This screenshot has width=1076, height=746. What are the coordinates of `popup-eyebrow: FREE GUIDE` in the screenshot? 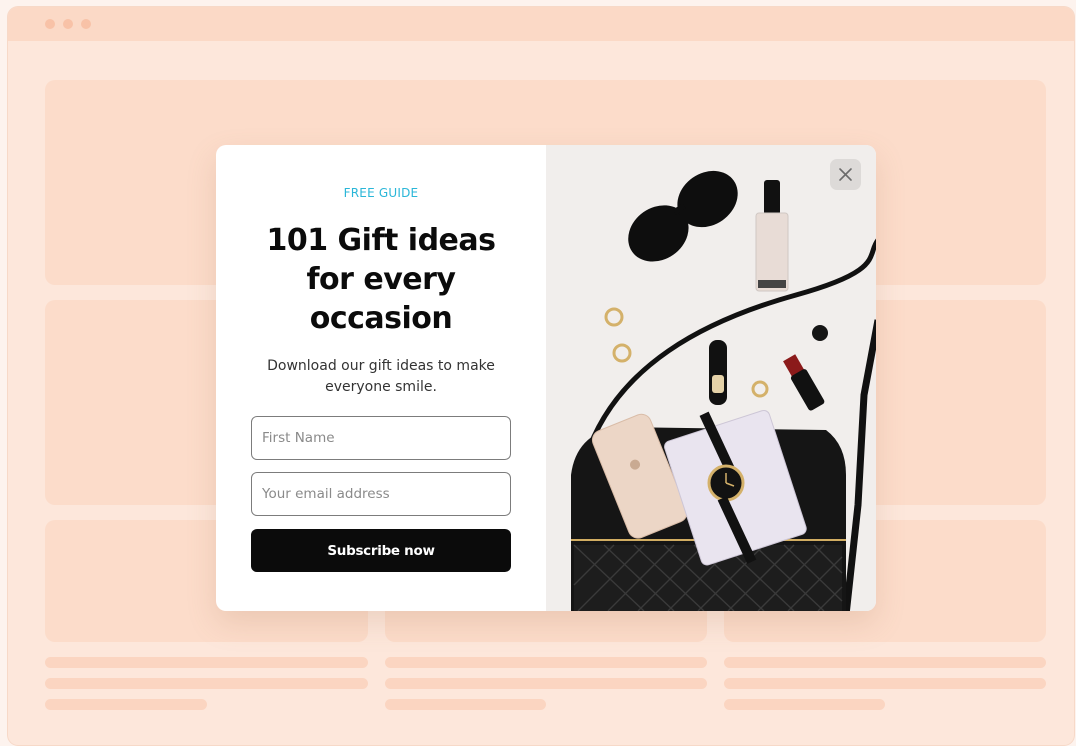 It's located at (381, 193).